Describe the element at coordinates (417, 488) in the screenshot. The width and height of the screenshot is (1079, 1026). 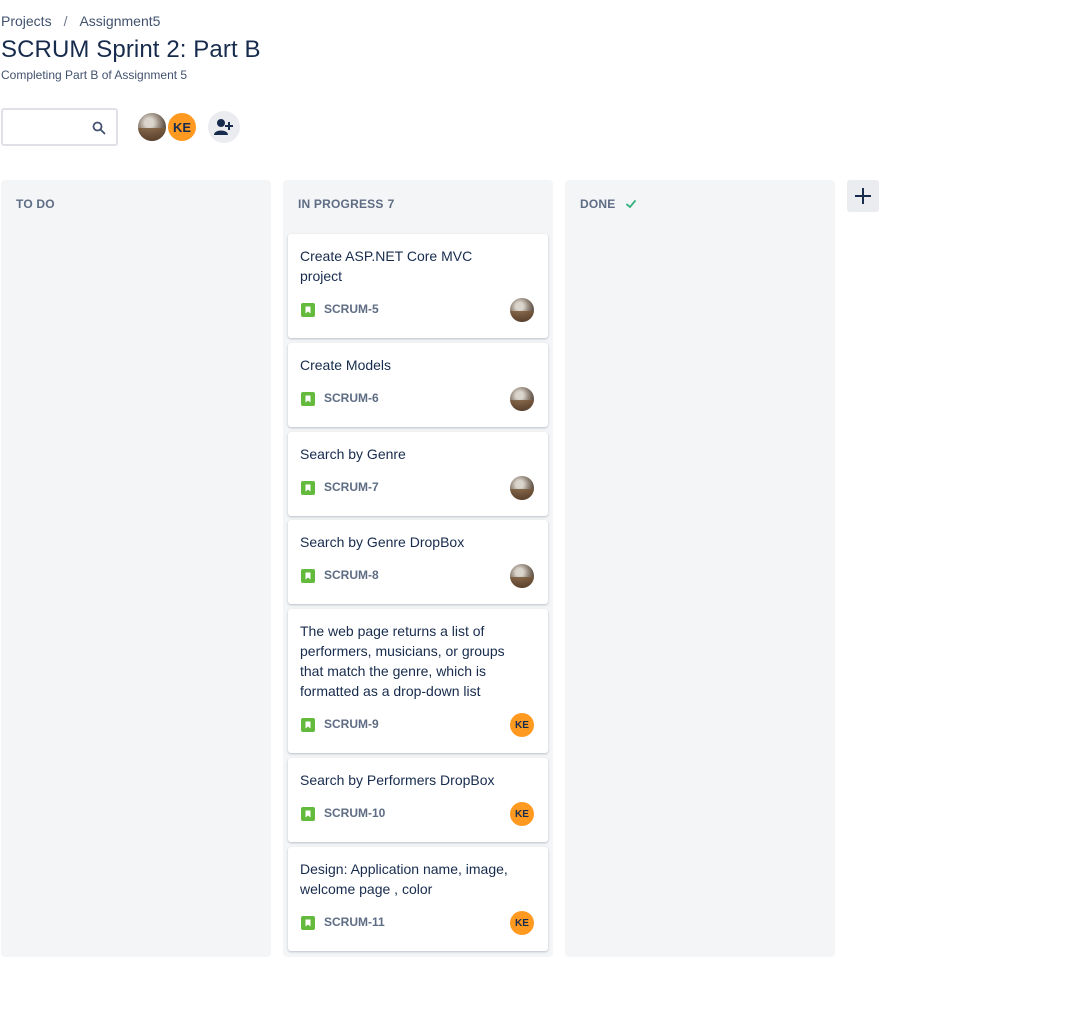
I see `card-footer: SCRUM-7` at that location.